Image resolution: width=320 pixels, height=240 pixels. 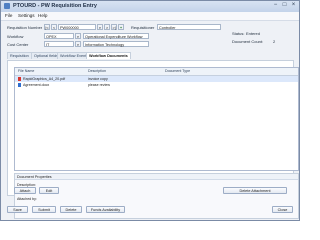 I want to click on column-document-type: Document Type, so click(x=177, y=71).